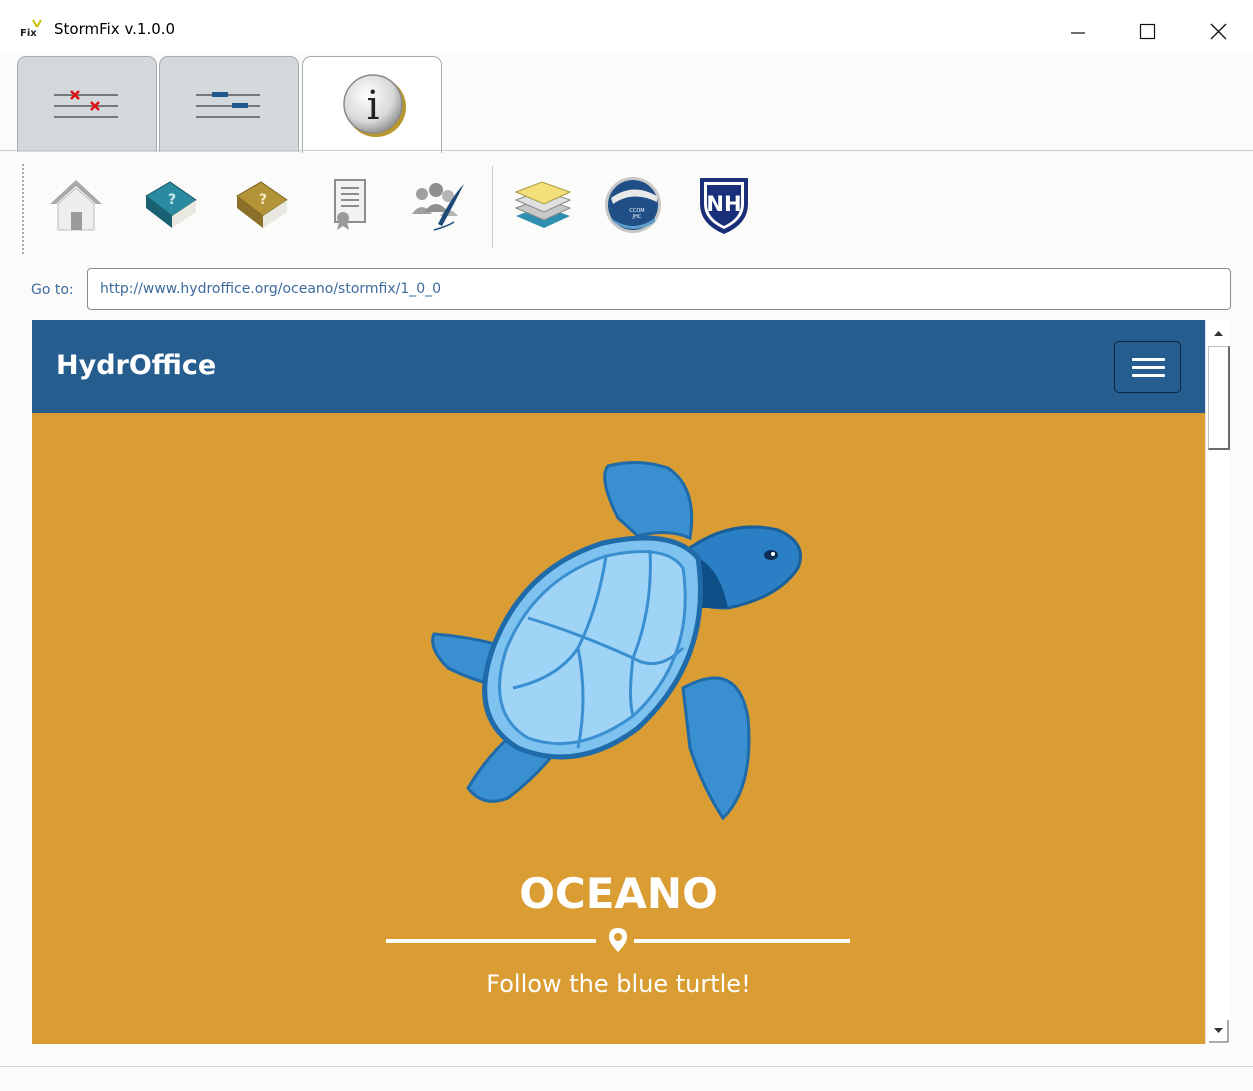  I want to click on vertical-scrollbar, so click(1217, 682).